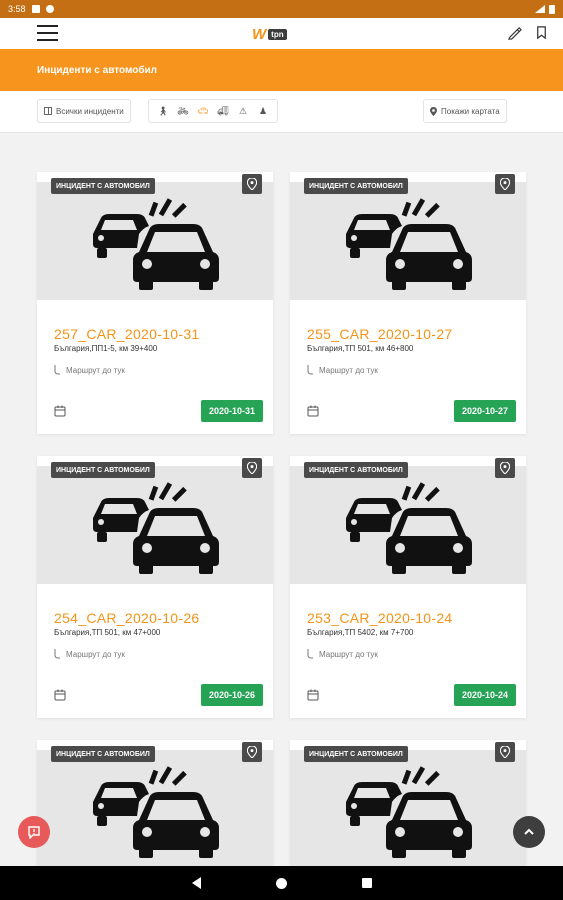 This screenshot has height=900, width=563. I want to click on home-icon, so click(281, 883).